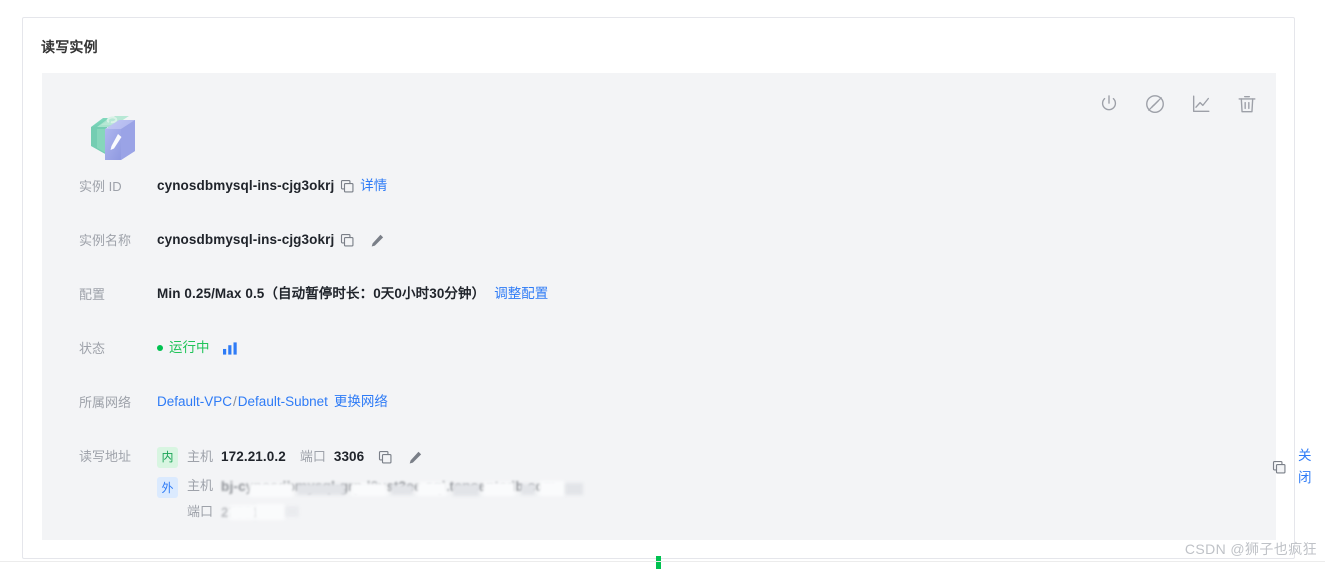  I want to click on field-label-status: 状态, so click(92, 348).